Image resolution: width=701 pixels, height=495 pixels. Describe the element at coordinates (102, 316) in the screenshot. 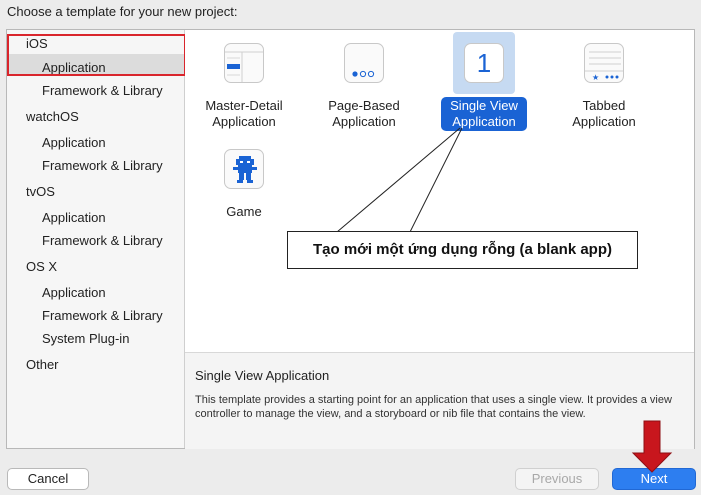

I see `sidebar-item-osx-framework-library: Framework & Library` at that location.